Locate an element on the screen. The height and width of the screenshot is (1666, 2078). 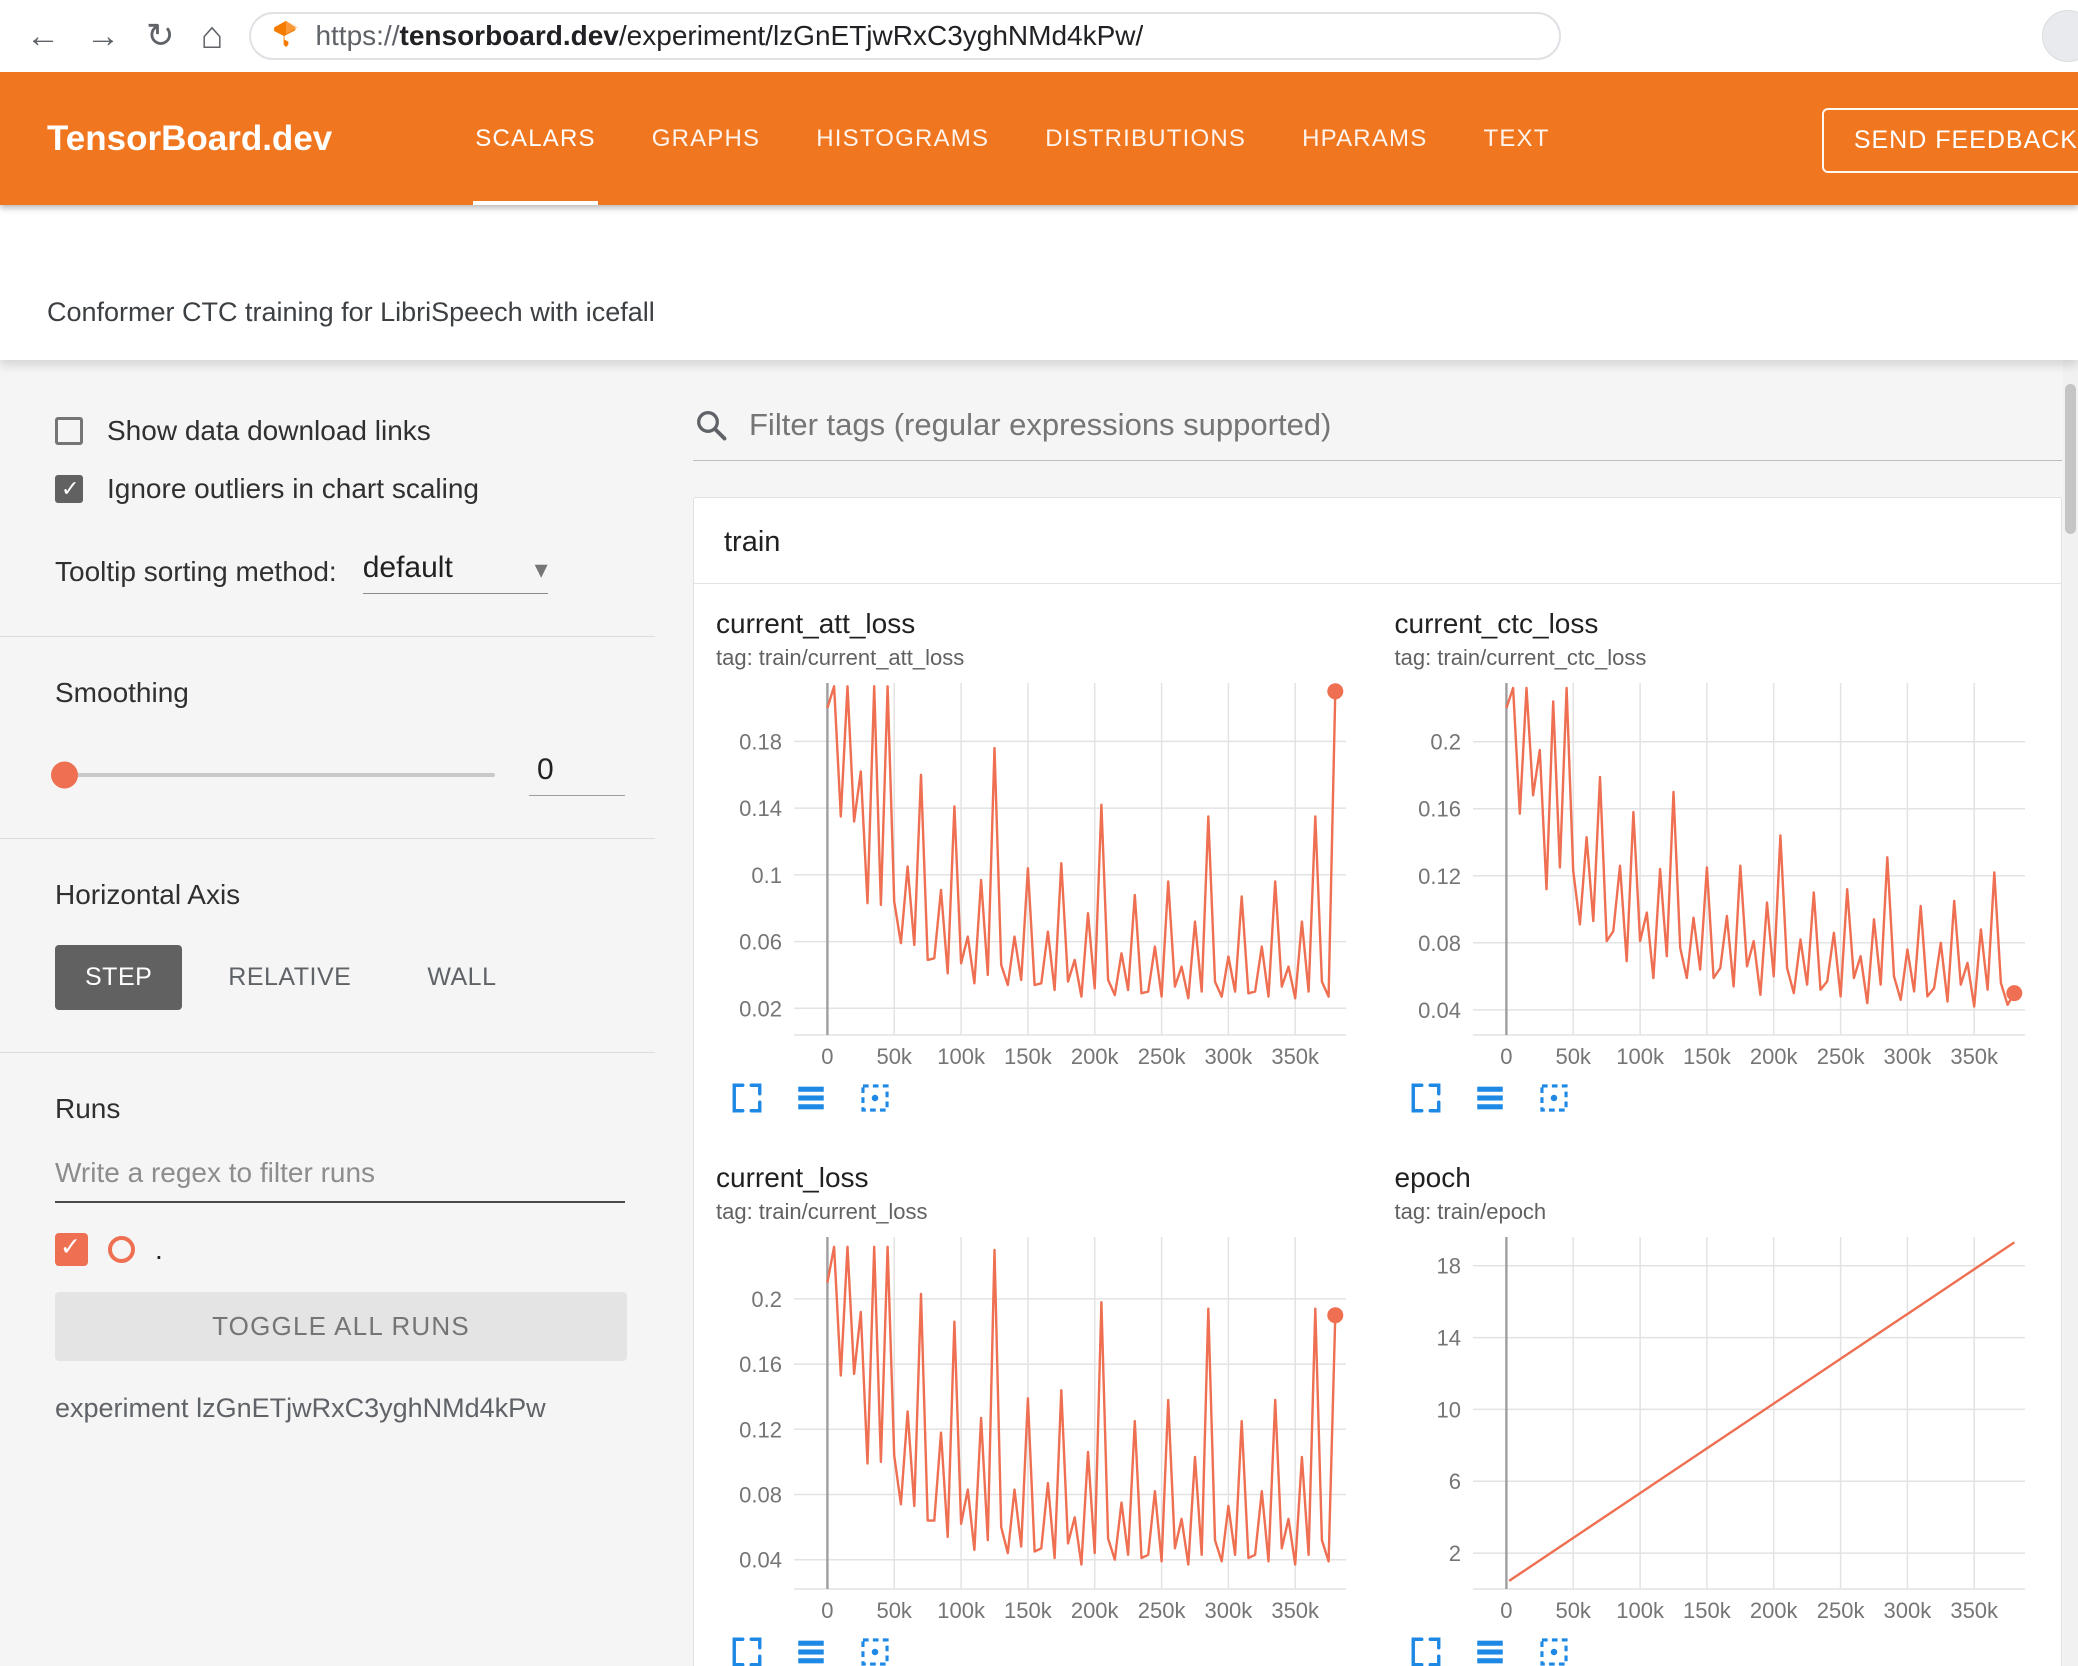
smoothing-slider-thumb is located at coordinates (64, 774).